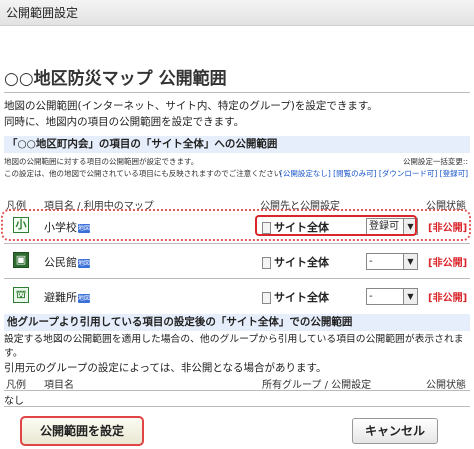  Describe the element at coordinates (237, 261) in the screenshot. I see `table-row: ▣ 公民館地図 サイト全体 - ▼ [非公開]` at that location.